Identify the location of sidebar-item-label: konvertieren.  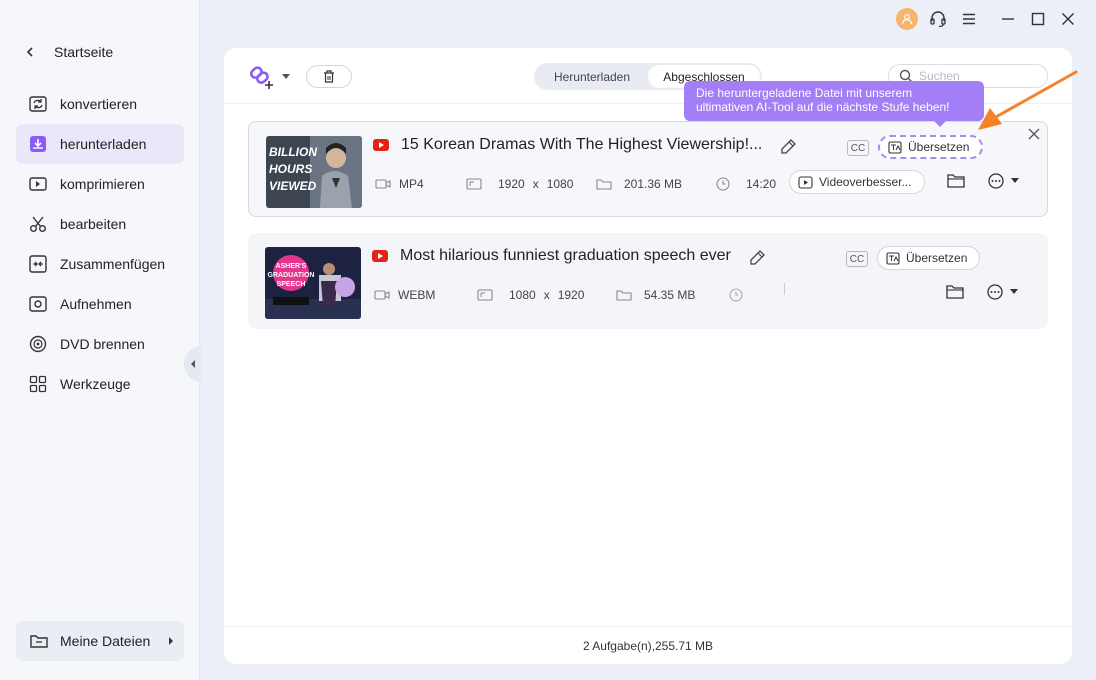
(99, 104).